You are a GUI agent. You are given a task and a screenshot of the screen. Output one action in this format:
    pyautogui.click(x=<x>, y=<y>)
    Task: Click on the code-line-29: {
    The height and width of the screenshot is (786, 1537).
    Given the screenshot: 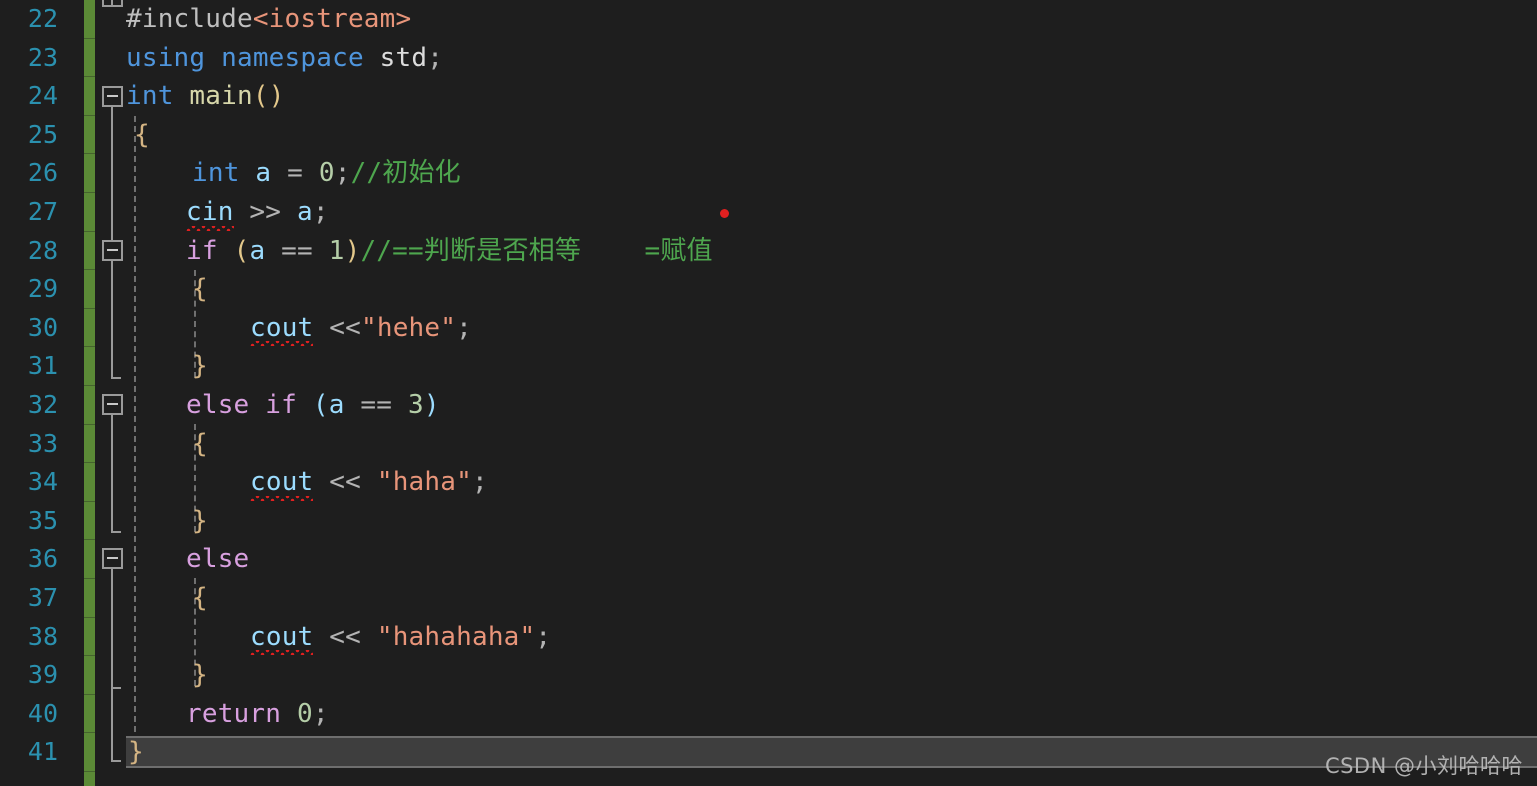 What is the action you would take?
    pyautogui.click(x=831, y=289)
    